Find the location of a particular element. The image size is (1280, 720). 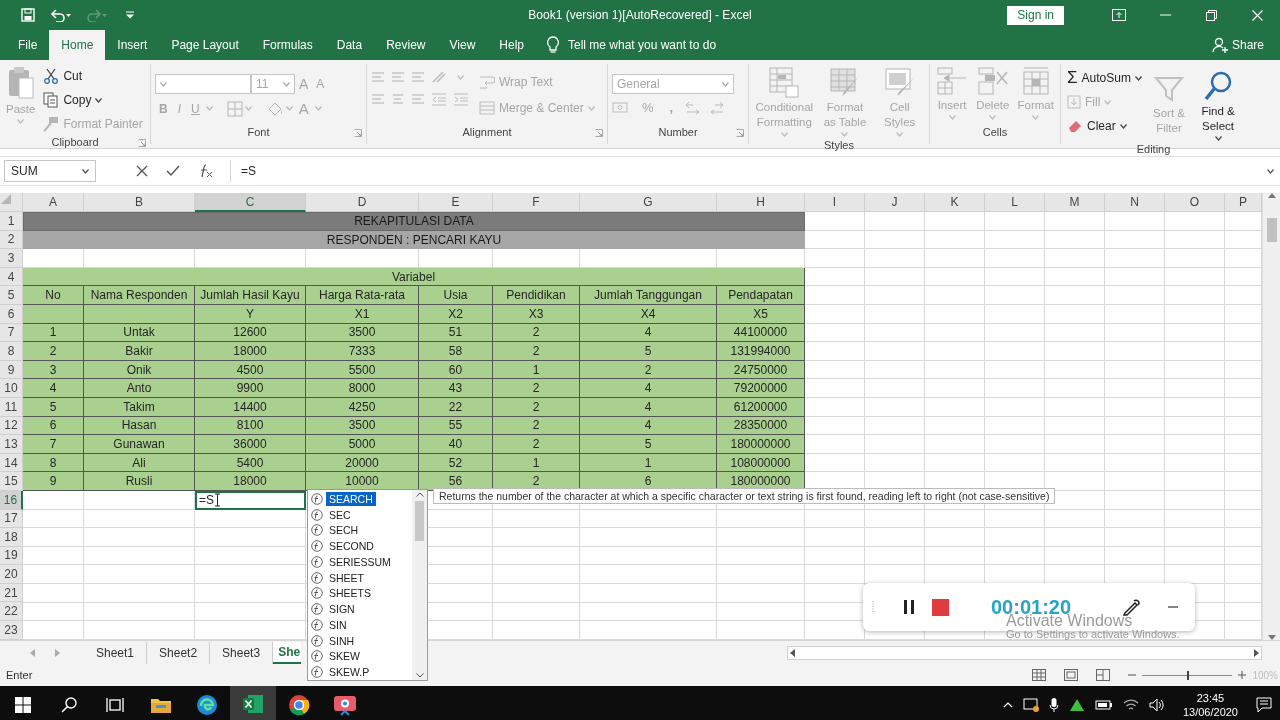

row-header: 3 is located at coordinates (11, 258).